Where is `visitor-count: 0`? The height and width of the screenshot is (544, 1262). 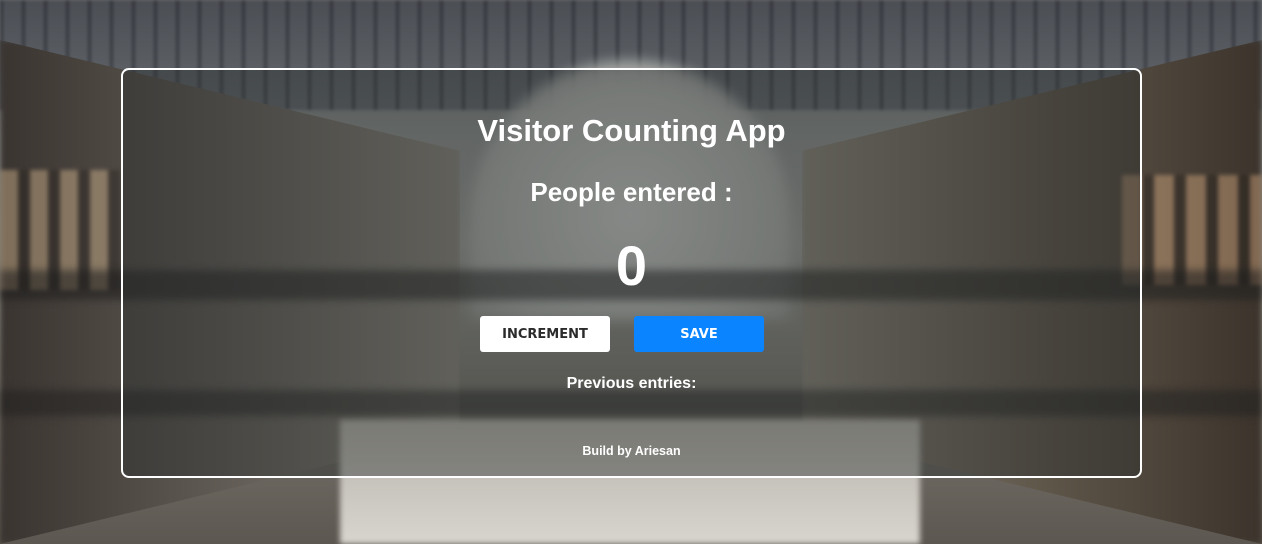 visitor-count: 0 is located at coordinates (631, 265).